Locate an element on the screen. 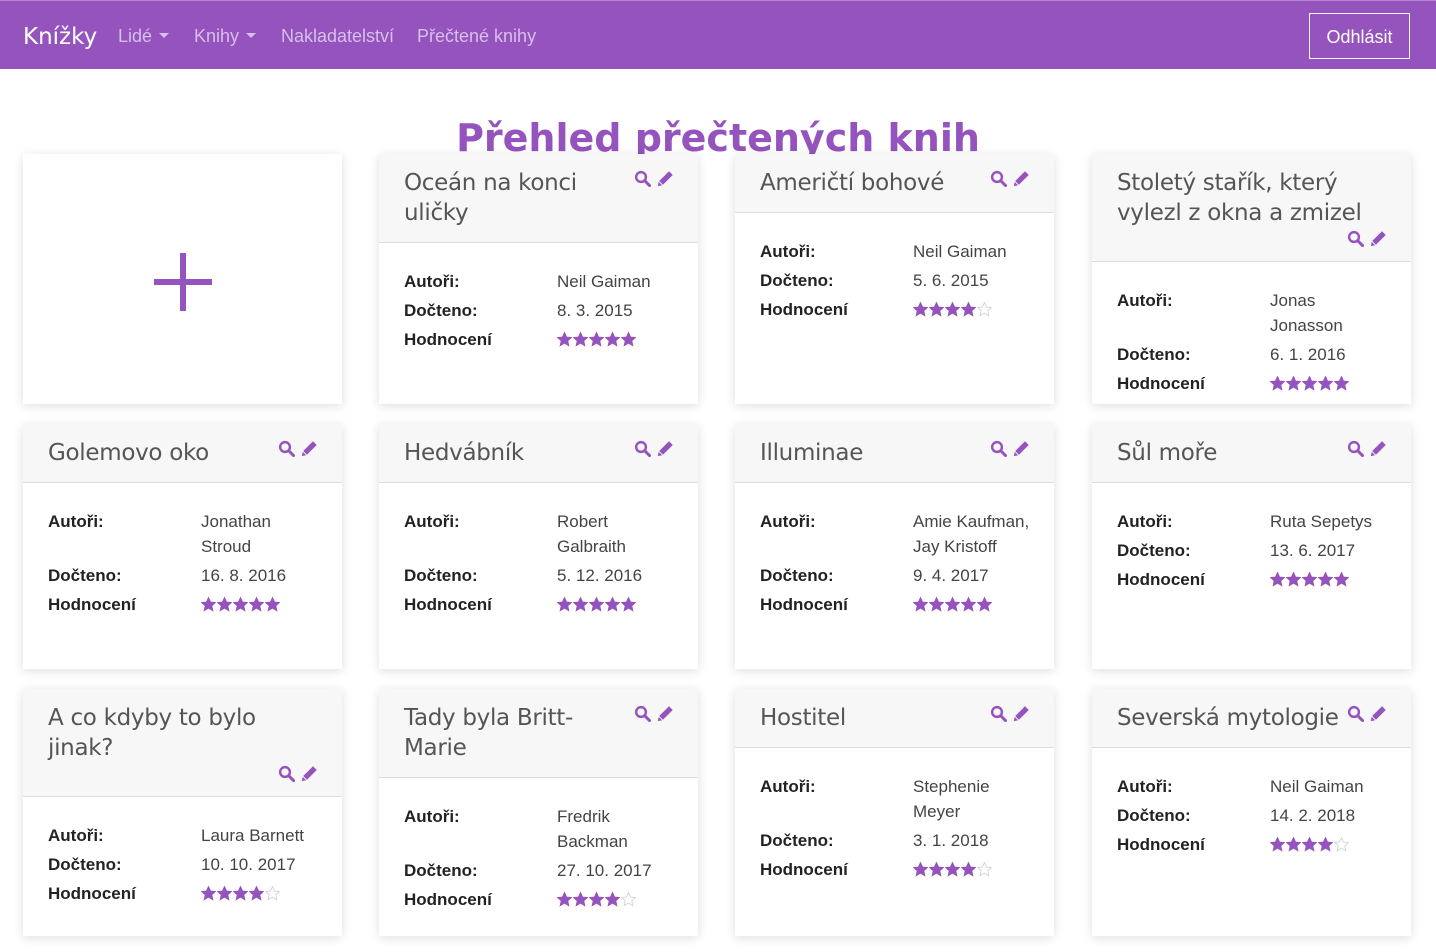 Image resolution: width=1436 pixels, height=952 pixels. finished-row: Dočteno: 6. 1. 2016 is located at coordinates (1252, 354).